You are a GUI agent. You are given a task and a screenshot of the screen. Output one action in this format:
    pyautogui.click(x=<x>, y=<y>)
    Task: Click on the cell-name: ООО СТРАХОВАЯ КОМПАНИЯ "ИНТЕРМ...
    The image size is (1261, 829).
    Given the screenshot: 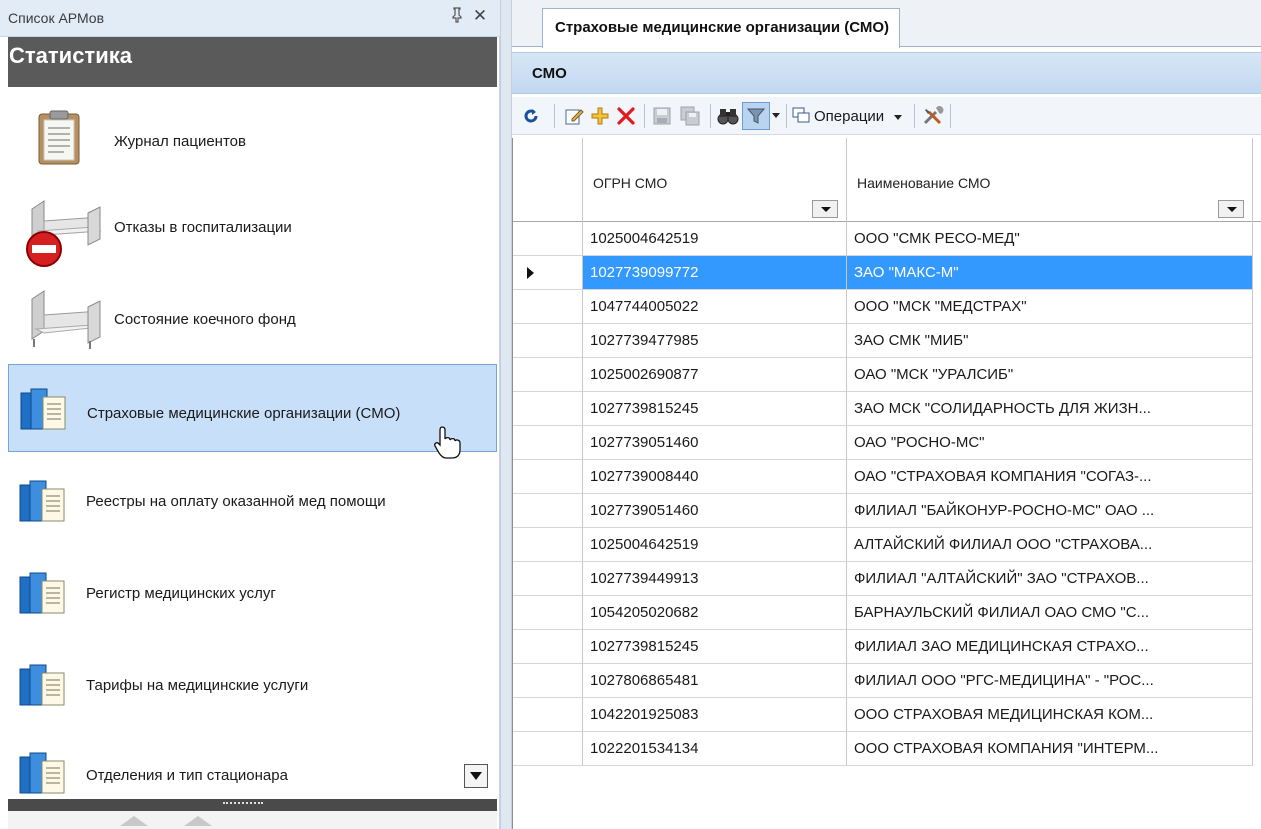 What is the action you would take?
    pyautogui.click(x=1050, y=749)
    